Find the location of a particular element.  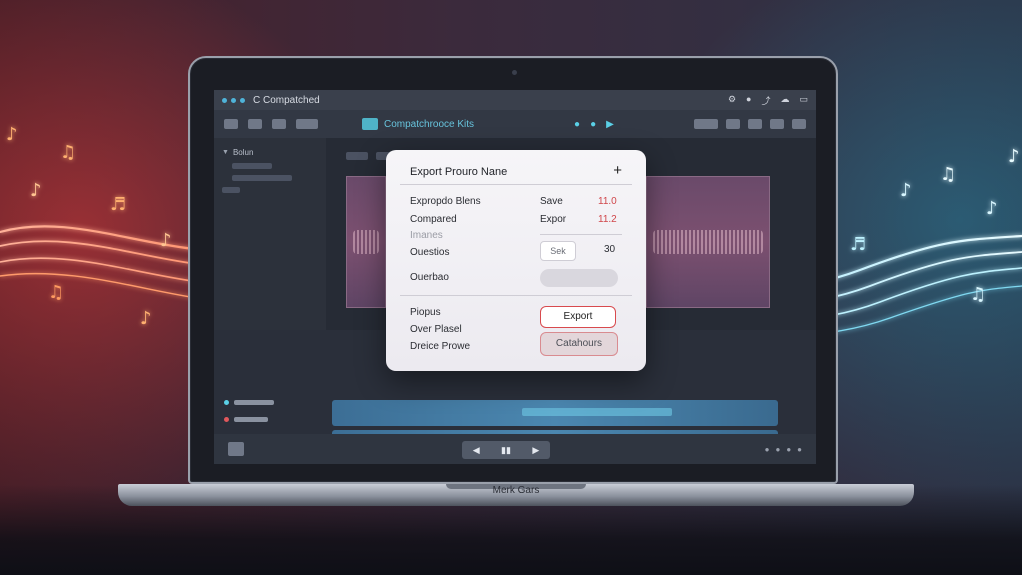

row-label: Ouerbao is located at coordinates (429, 277).